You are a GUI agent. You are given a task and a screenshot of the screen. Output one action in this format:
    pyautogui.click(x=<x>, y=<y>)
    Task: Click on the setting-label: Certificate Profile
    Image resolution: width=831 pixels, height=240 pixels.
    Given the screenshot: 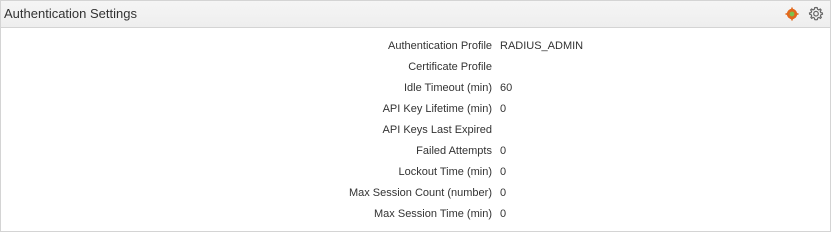 What is the action you would take?
    pyautogui.click(x=450, y=66)
    